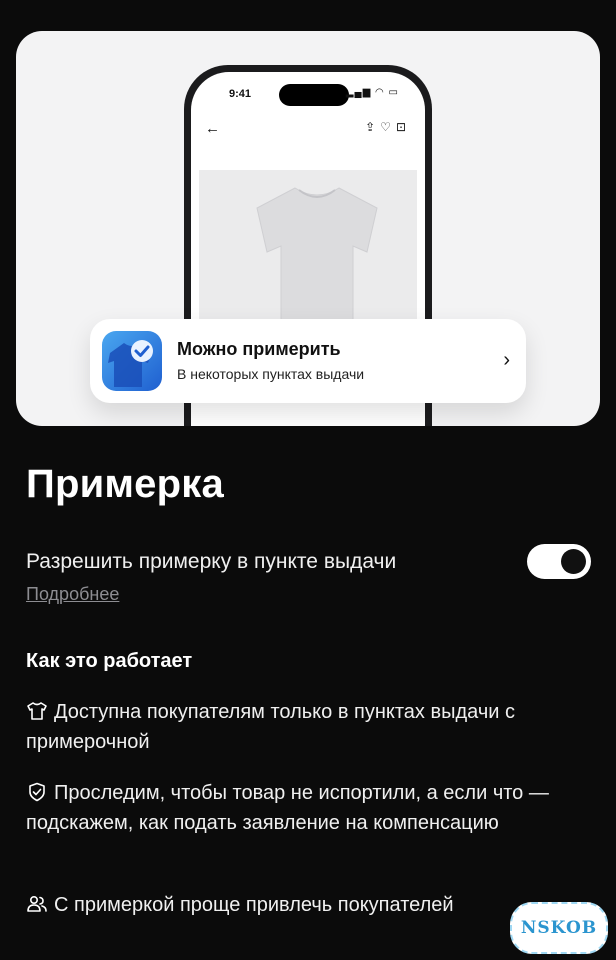 This screenshot has height=960, width=616. Describe the element at coordinates (308, 130) in the screenshot. I see `phone-app-bar: ← ⇪♡⊡` at that location.